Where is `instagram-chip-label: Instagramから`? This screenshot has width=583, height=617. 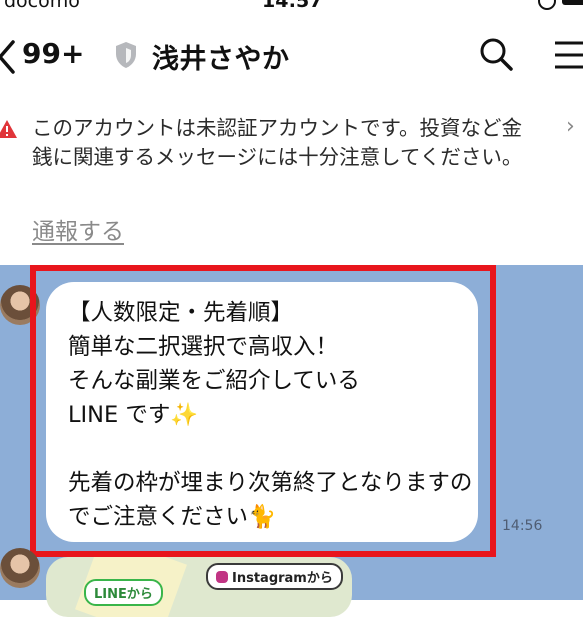
instagram-chip-label: Instagramから is located at coordinates (282, 578).